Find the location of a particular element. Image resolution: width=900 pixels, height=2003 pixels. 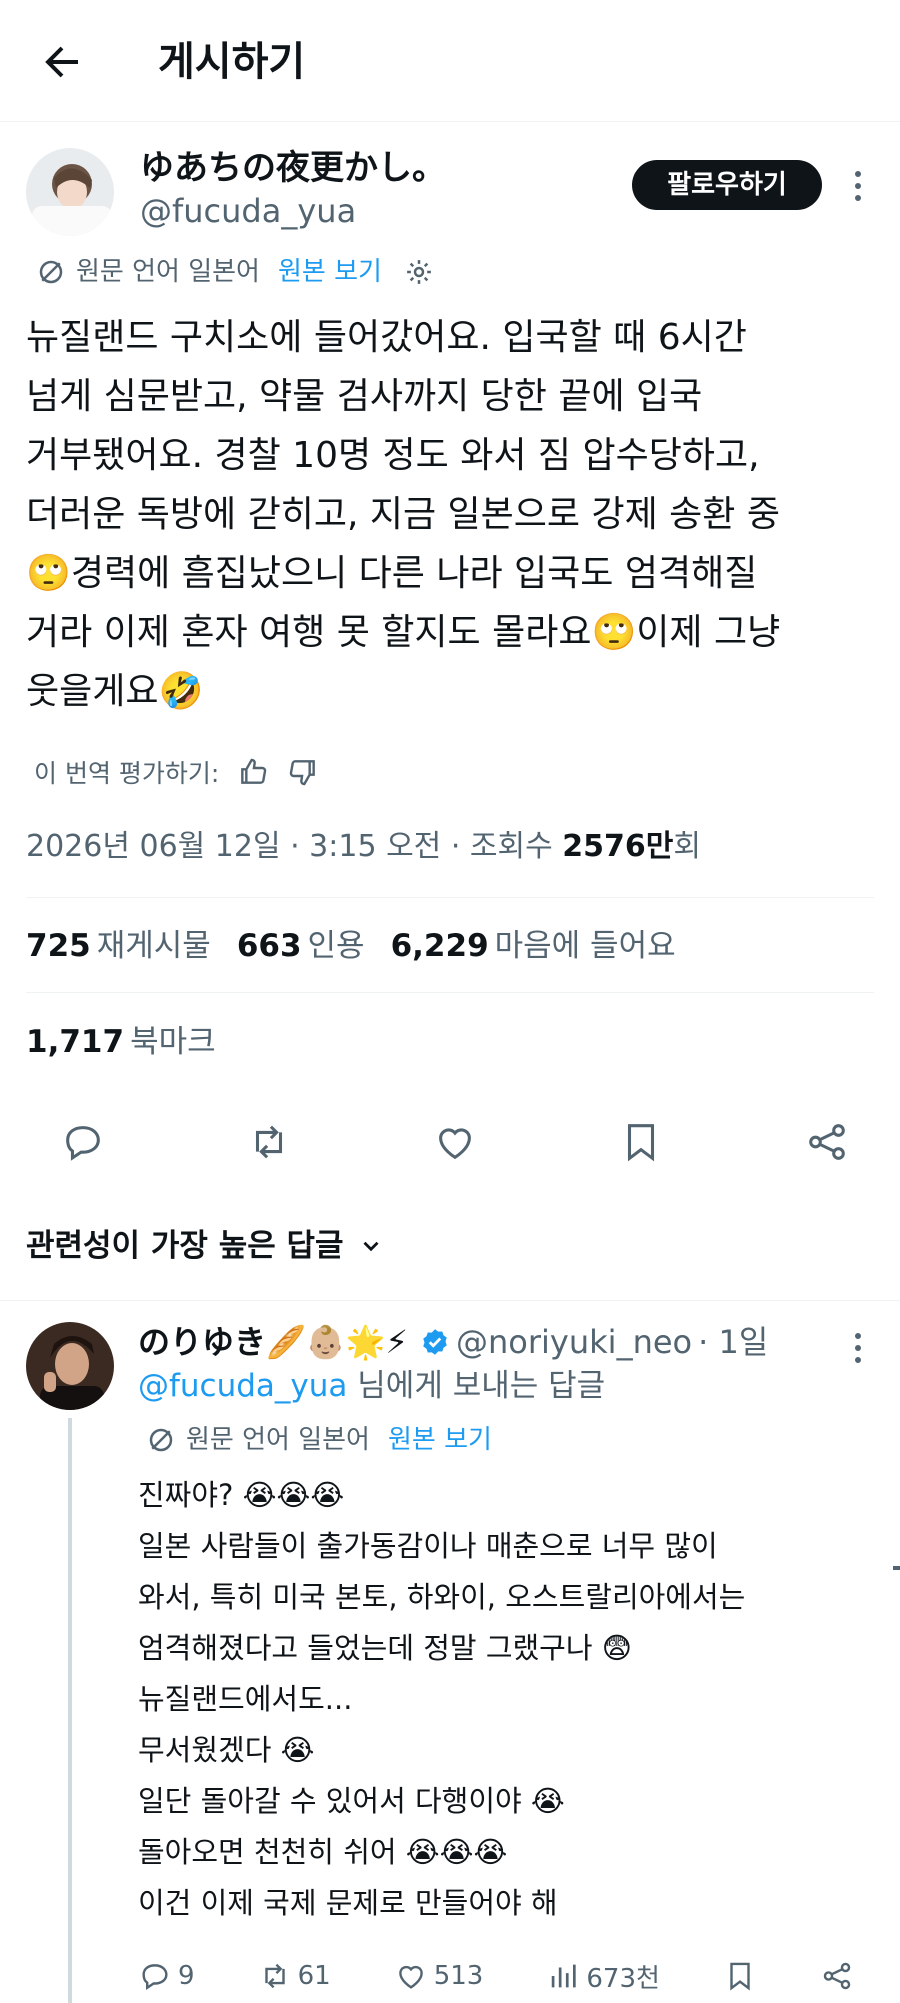

thumbs-down-icon is located at coordinates (303, 772).